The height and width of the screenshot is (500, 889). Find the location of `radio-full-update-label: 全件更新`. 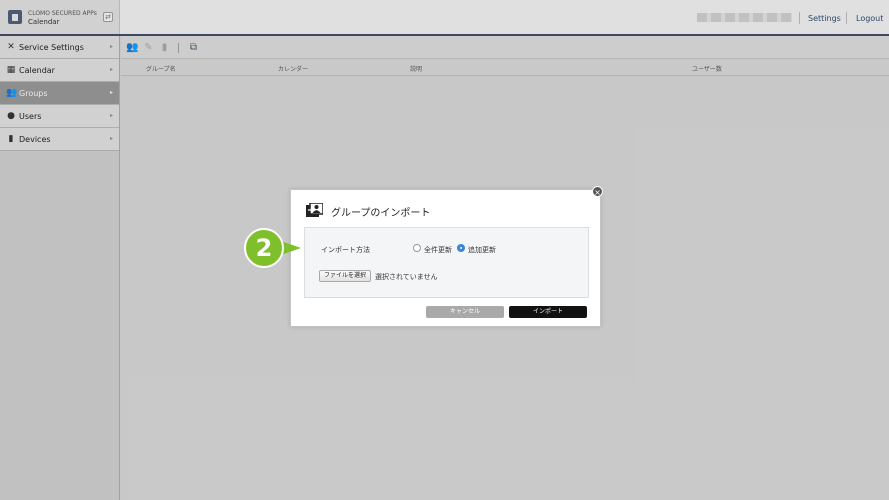

radio-full-update-label: 全件更新 is located at coordinates (438, 250).